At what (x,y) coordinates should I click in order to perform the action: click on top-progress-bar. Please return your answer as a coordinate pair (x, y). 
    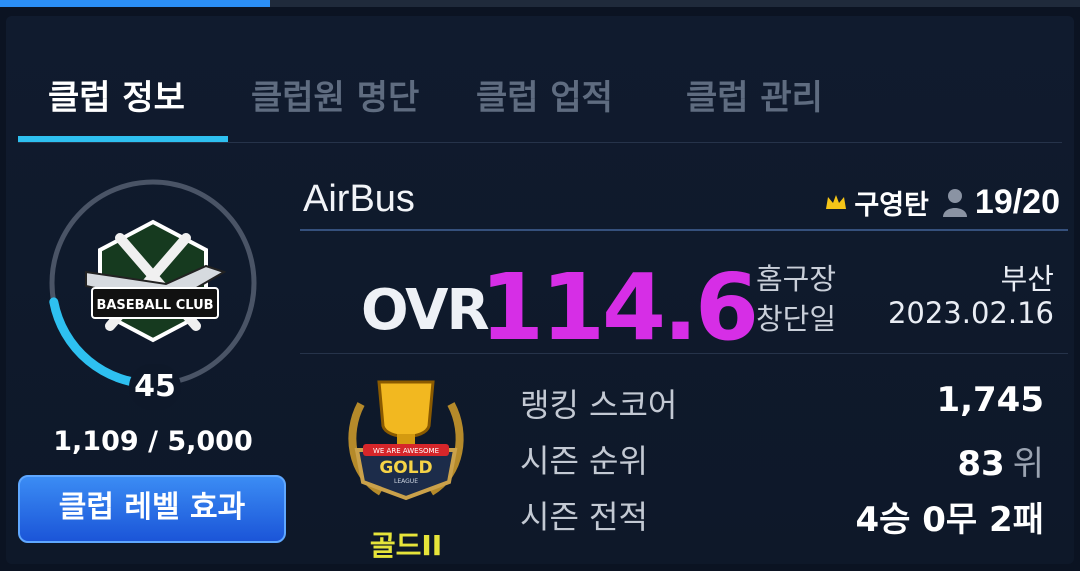
    Looking at the image, I should click on (540, 3).